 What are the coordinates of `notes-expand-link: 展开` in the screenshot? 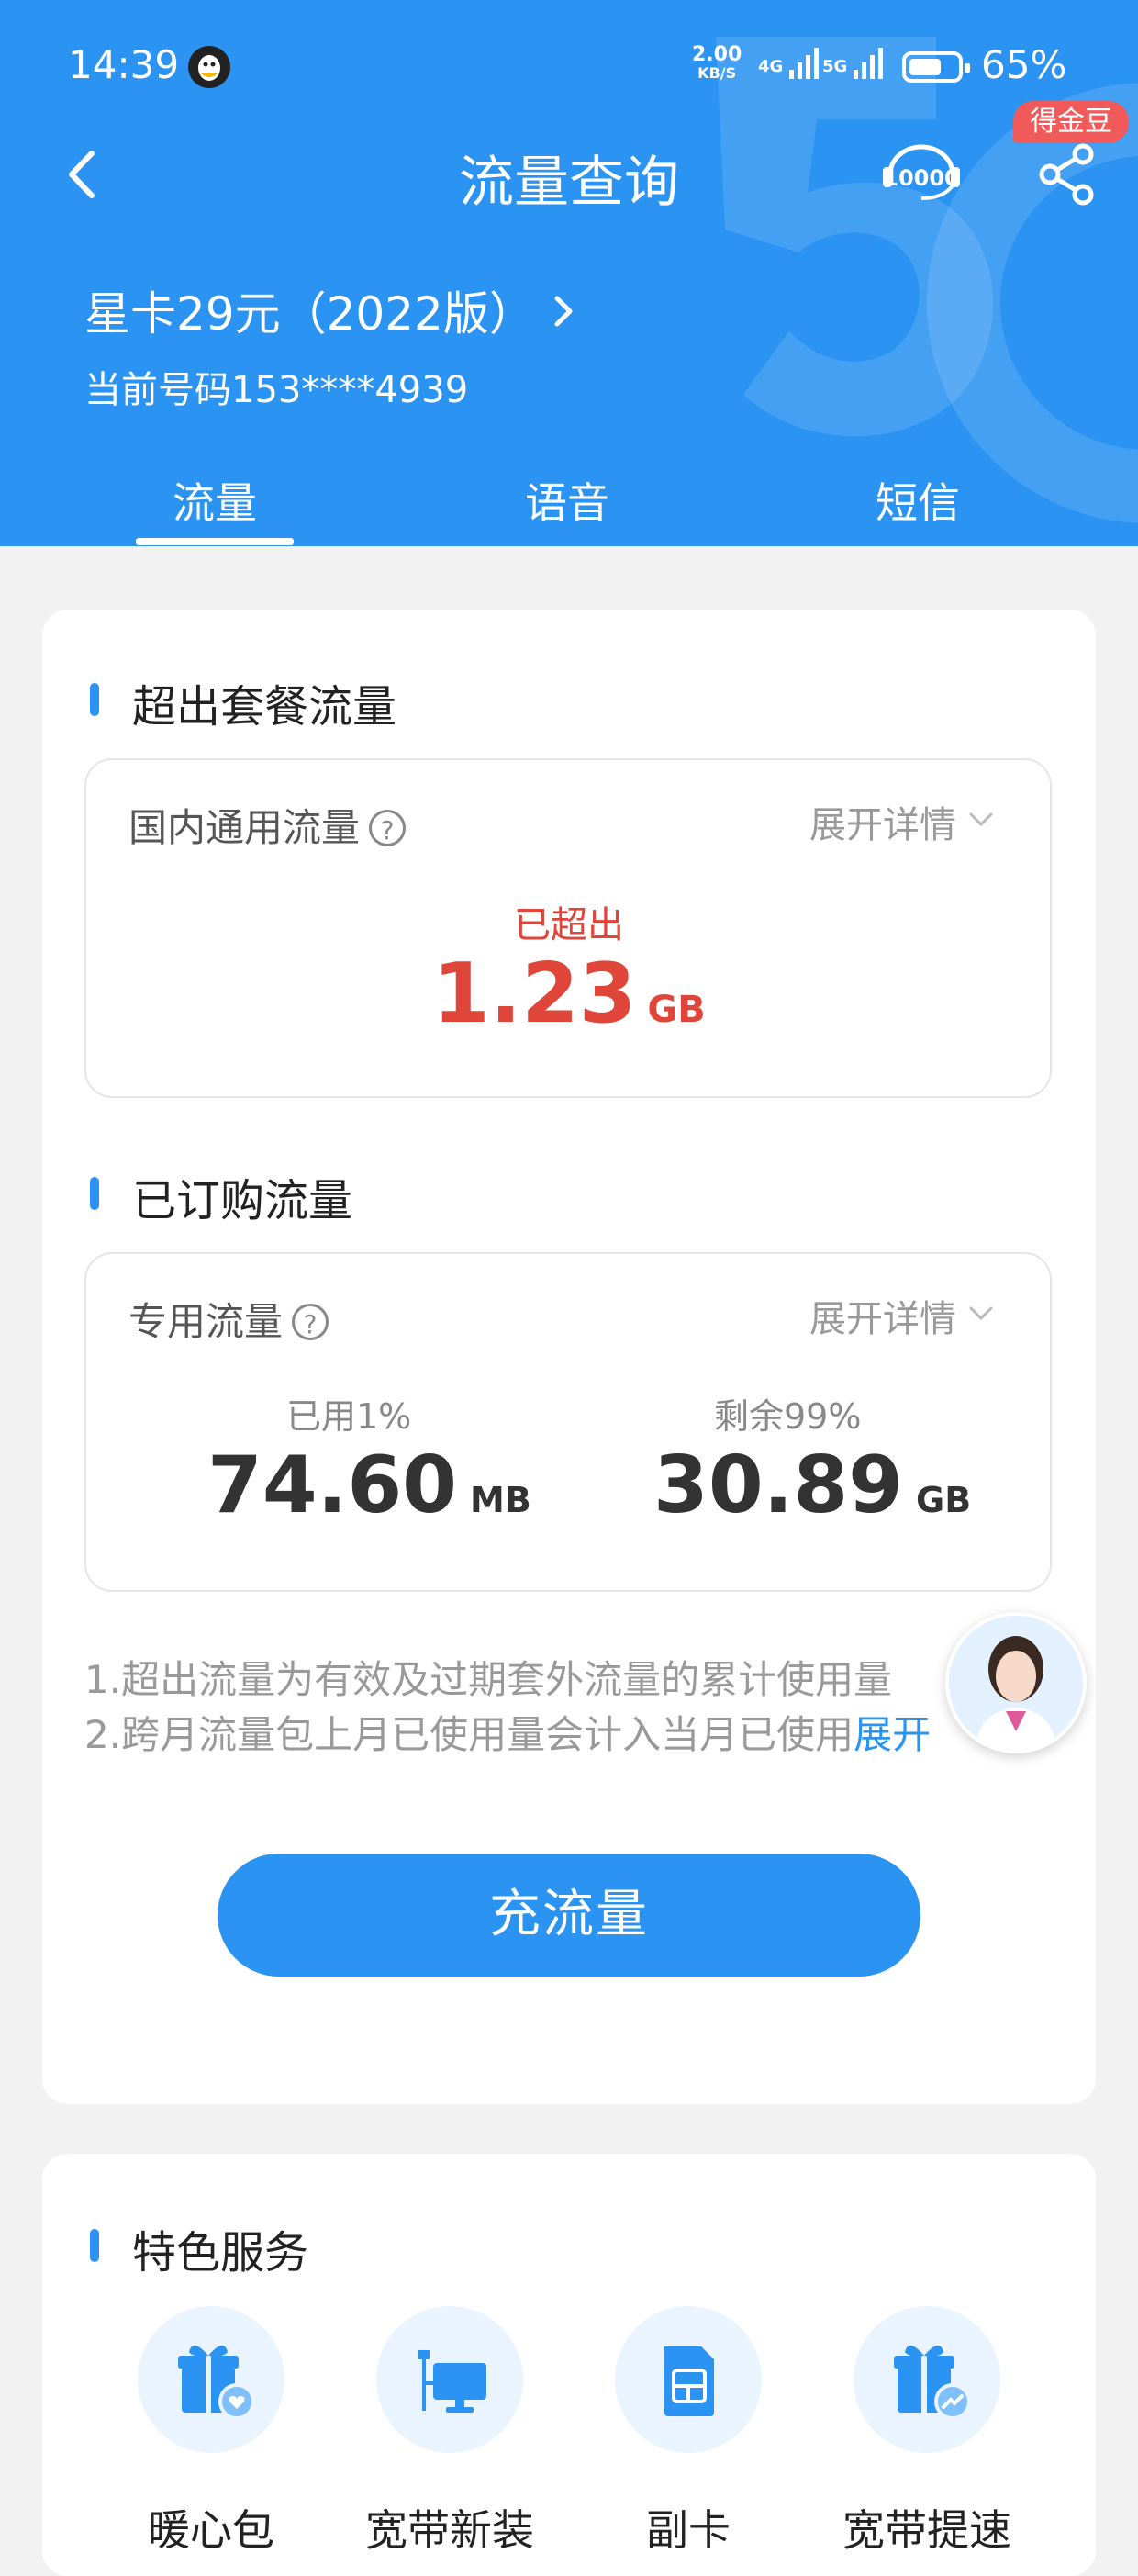 It's located at (892, 1734).